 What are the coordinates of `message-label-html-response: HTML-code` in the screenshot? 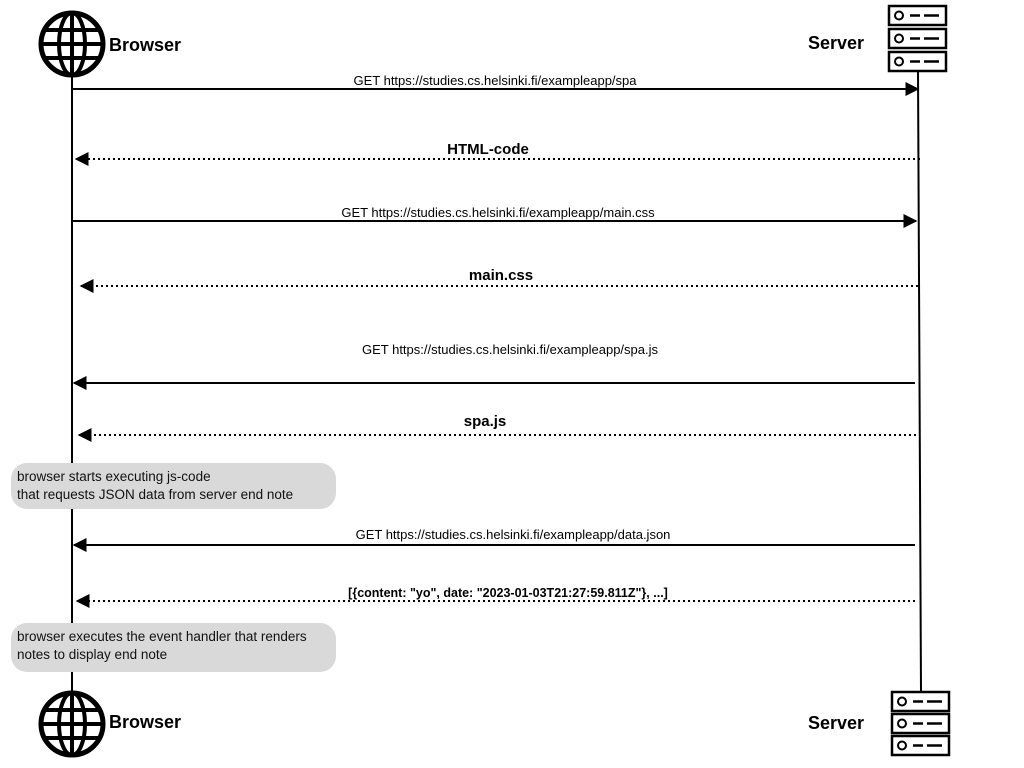 It's located at (488, 149).